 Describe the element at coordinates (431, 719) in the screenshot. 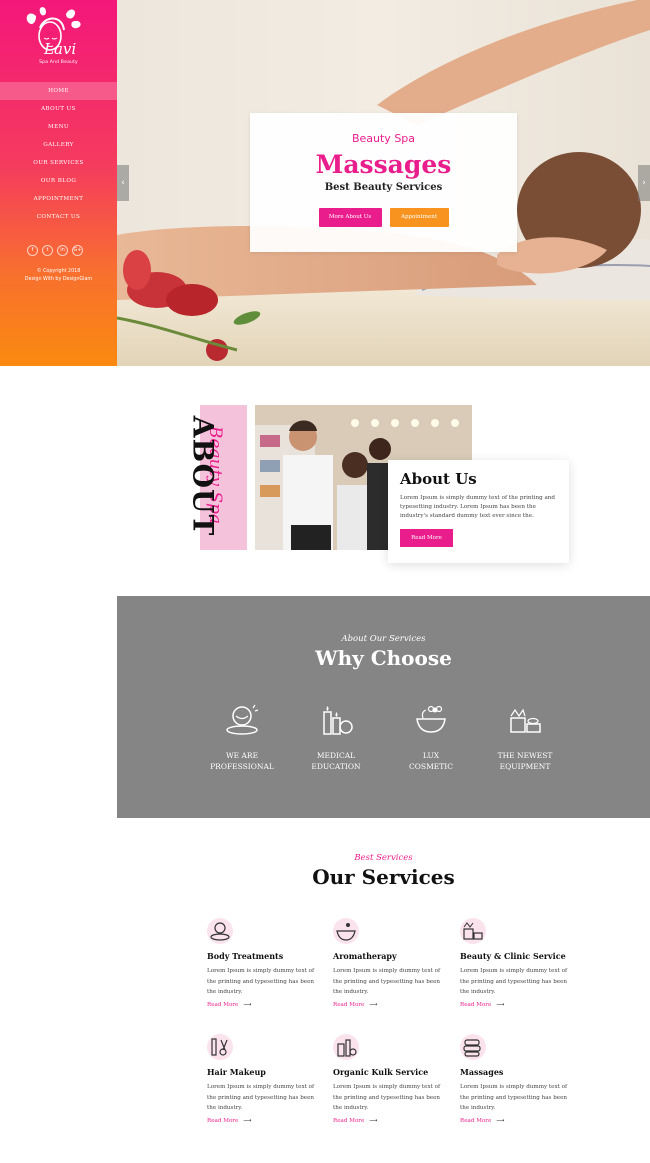

I see `mortar-flower-icon` at that location.